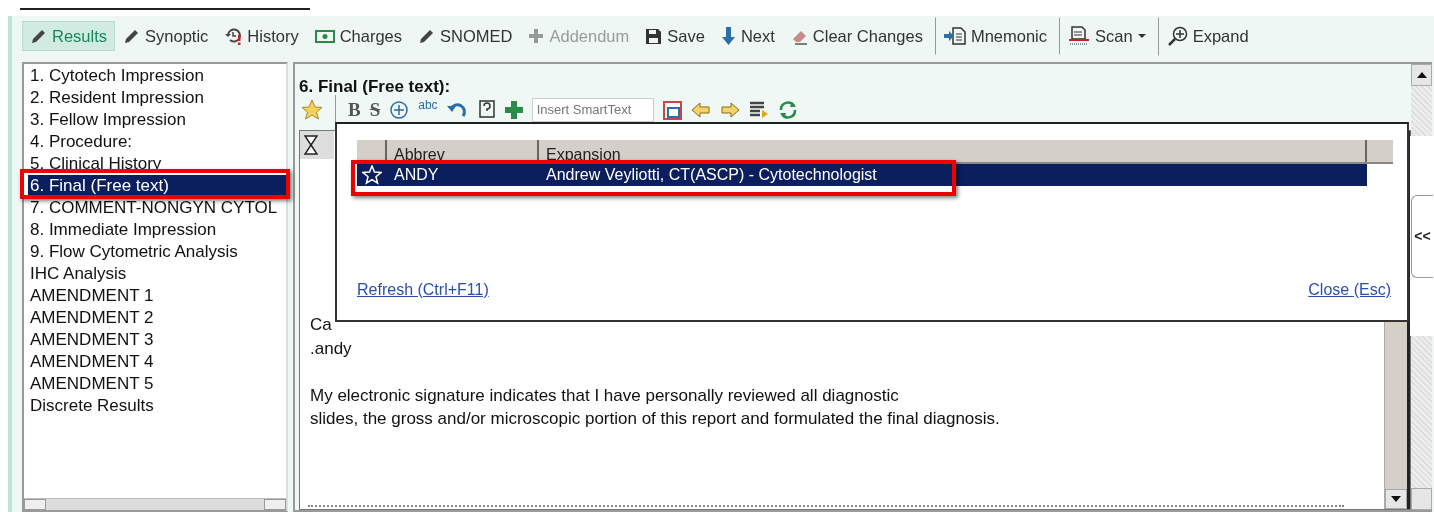 This screenshot has width=1434, height=512. Describe the element at coordinates (375, 86) in the screenshot. I see `section-title: 6. Final (Free text):` at that location.